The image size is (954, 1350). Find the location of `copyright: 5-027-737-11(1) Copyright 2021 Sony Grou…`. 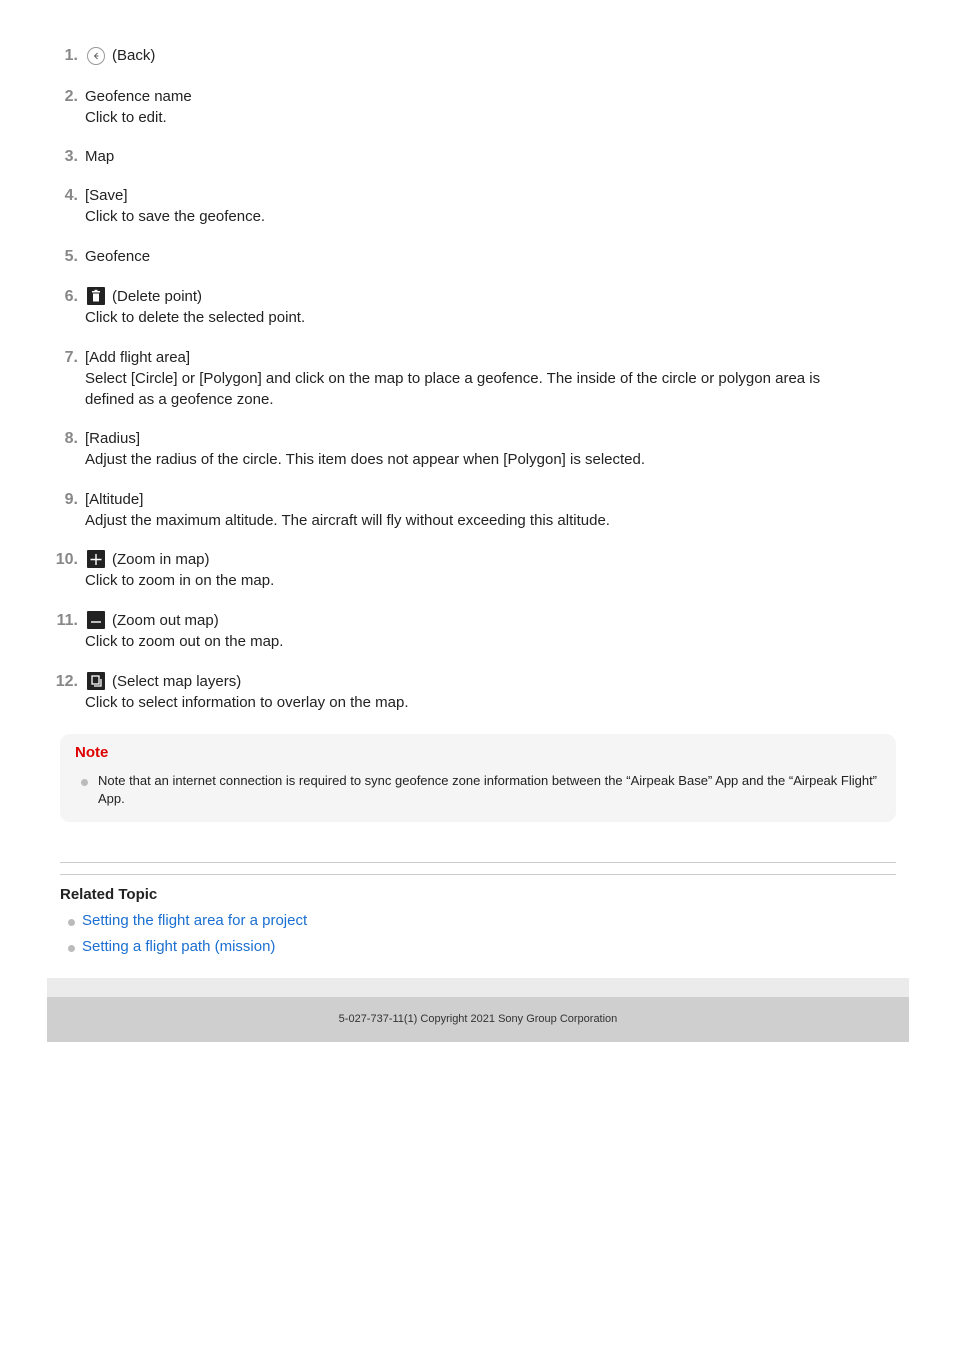

copyright: 5-027-737-11(1) Copyright 2021 Sony Grou… is located at coordinates (478, 1019).